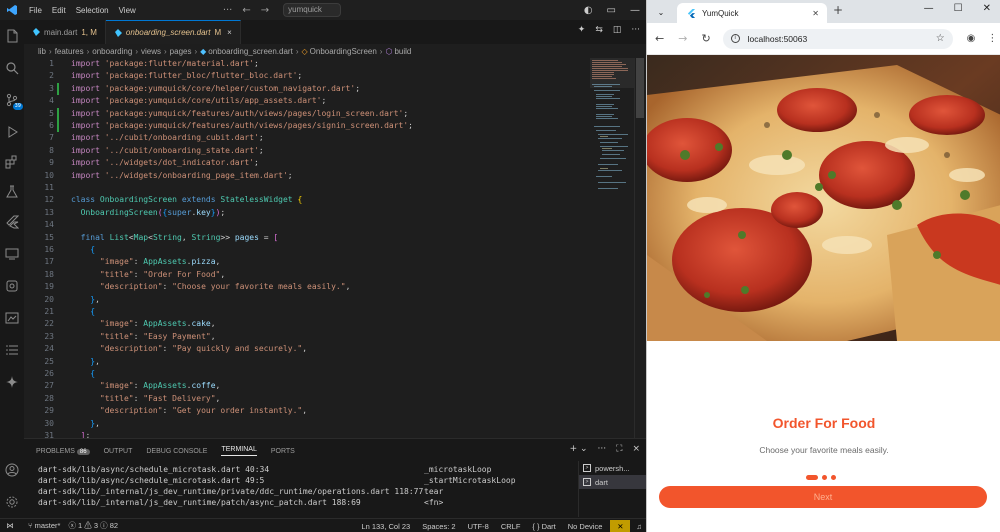 The width and height of the screenshot is (1000, 532). I want to click on problems-status: ⓧ 1 ⚠ 3 ⓘ 82, so click(93, 525).